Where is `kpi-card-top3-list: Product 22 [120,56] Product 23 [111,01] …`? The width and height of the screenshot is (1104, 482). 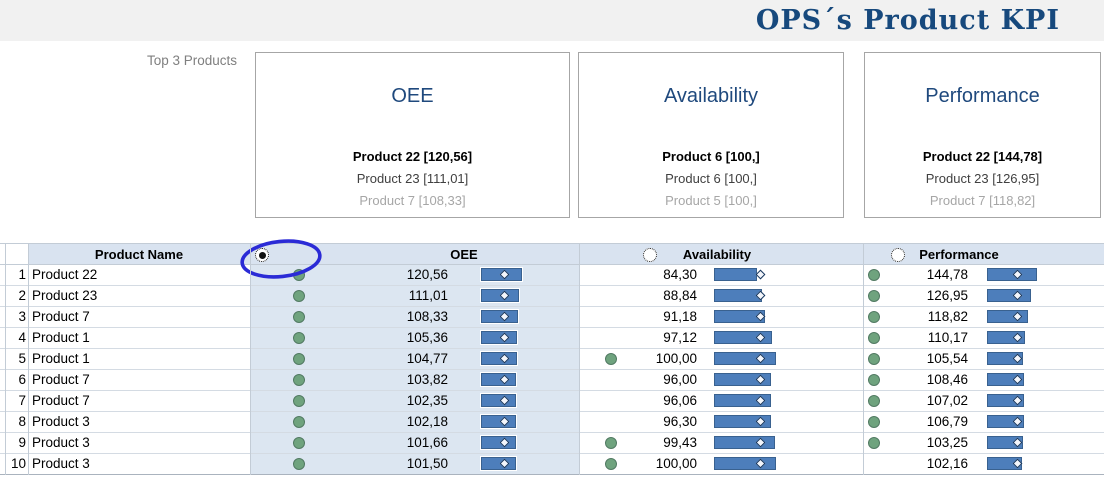 kpi-card-top3-list: Product 22 [120,56] Product 23 [111,01] … is located at coordinates (412, 179).